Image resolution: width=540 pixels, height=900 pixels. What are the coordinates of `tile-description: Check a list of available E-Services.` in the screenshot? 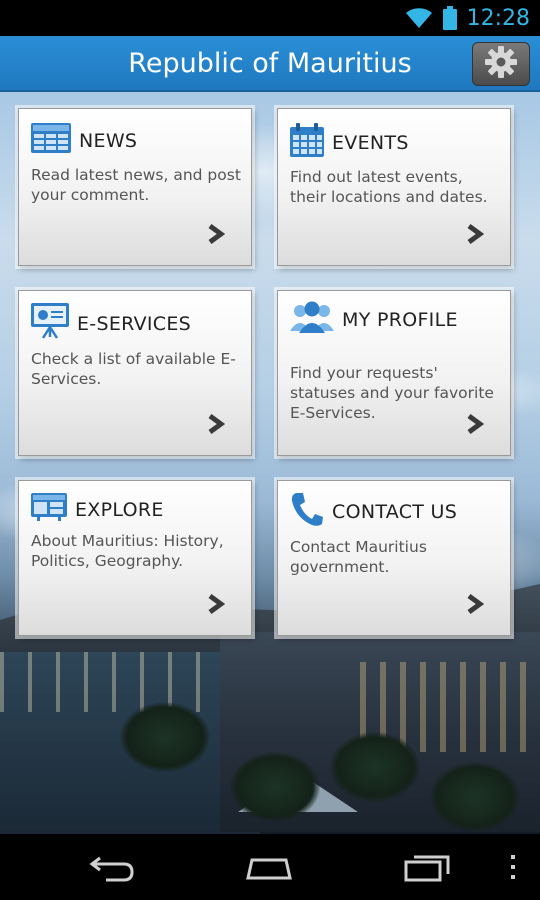 It's located at (133, 369).